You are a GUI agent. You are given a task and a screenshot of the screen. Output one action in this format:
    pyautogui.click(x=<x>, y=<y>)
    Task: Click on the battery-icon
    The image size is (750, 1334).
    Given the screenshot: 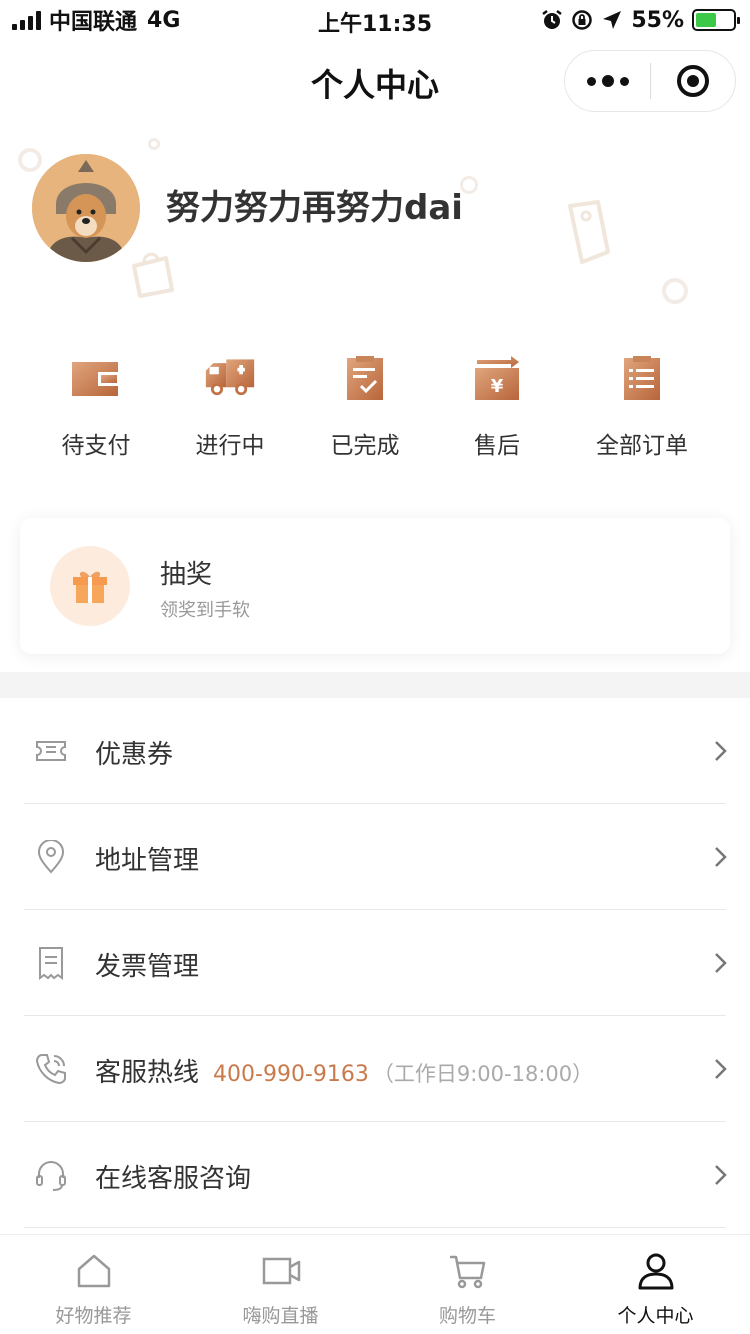 What is the action you would take?
    pyautogui.click(x=716, y=20)
    